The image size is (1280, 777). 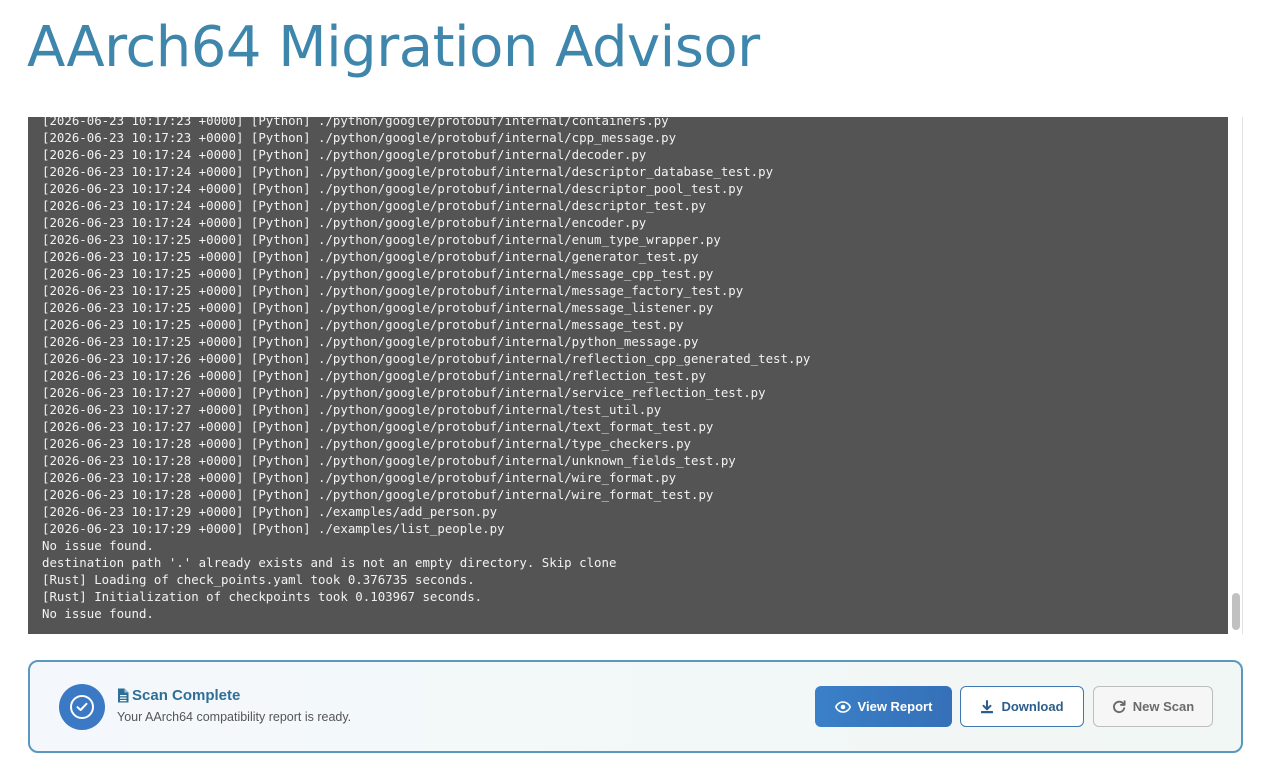 I want to click on download-icon, so click(x=987, y=706).